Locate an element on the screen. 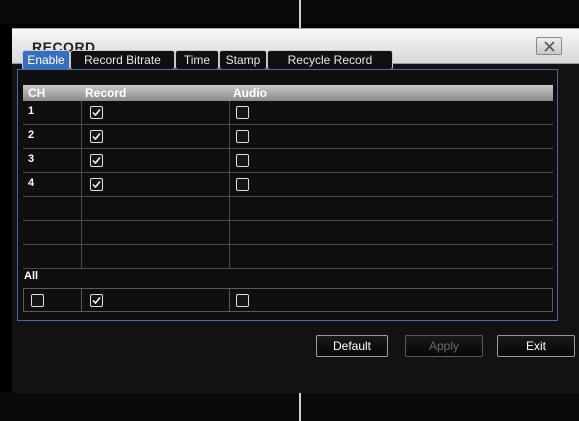 Image resolution: width=579 pixels, height=421 pixels. table-row: 4 is located at coordinates (288, 185).